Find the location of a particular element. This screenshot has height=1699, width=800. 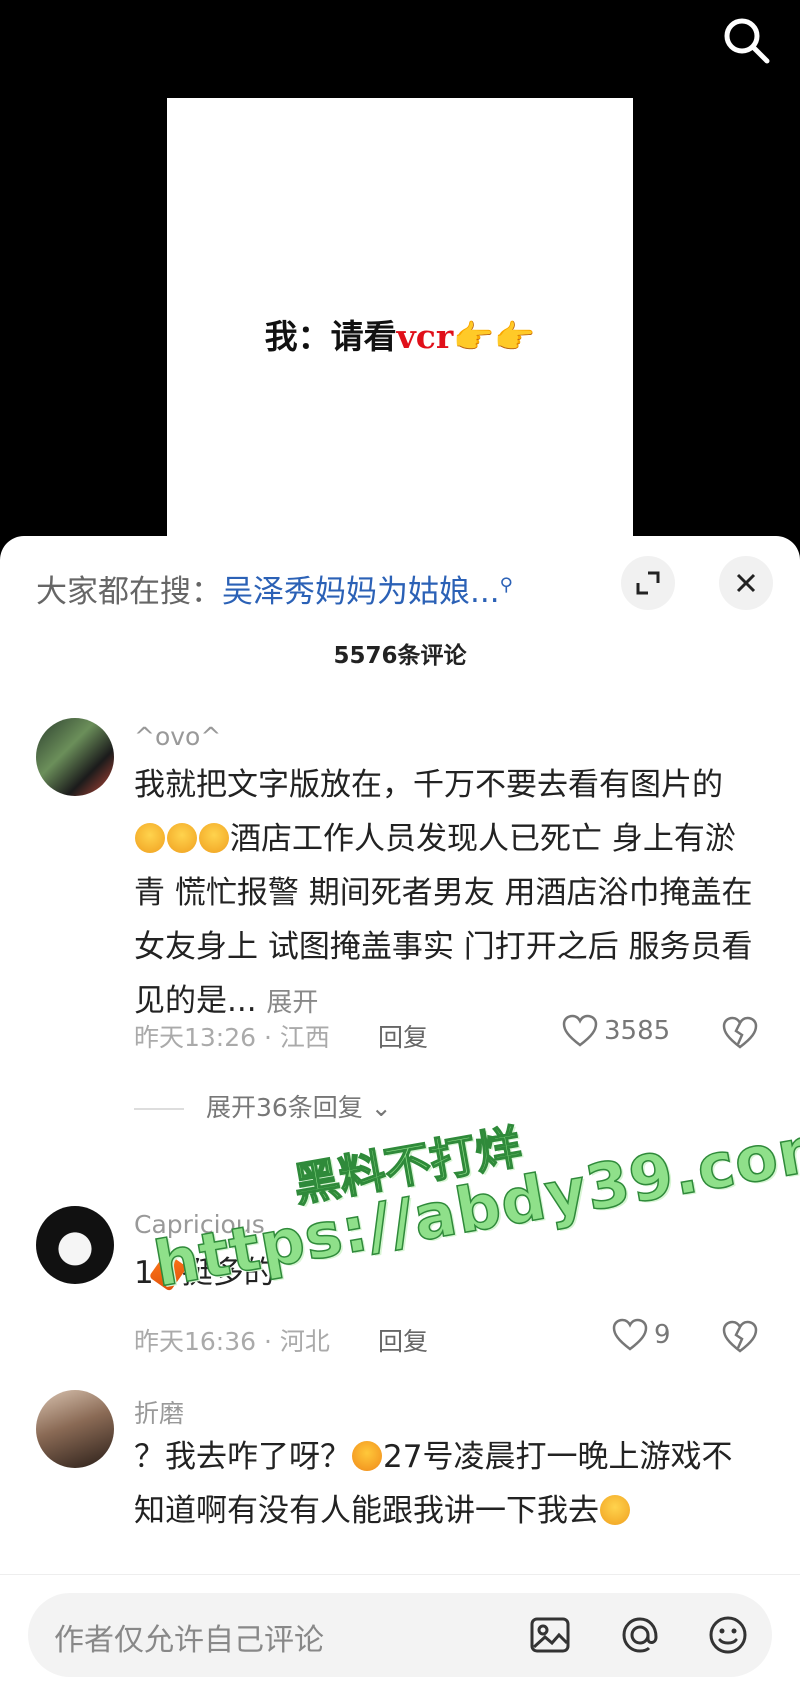

emoji-button is located at coordinates (728, 1635).